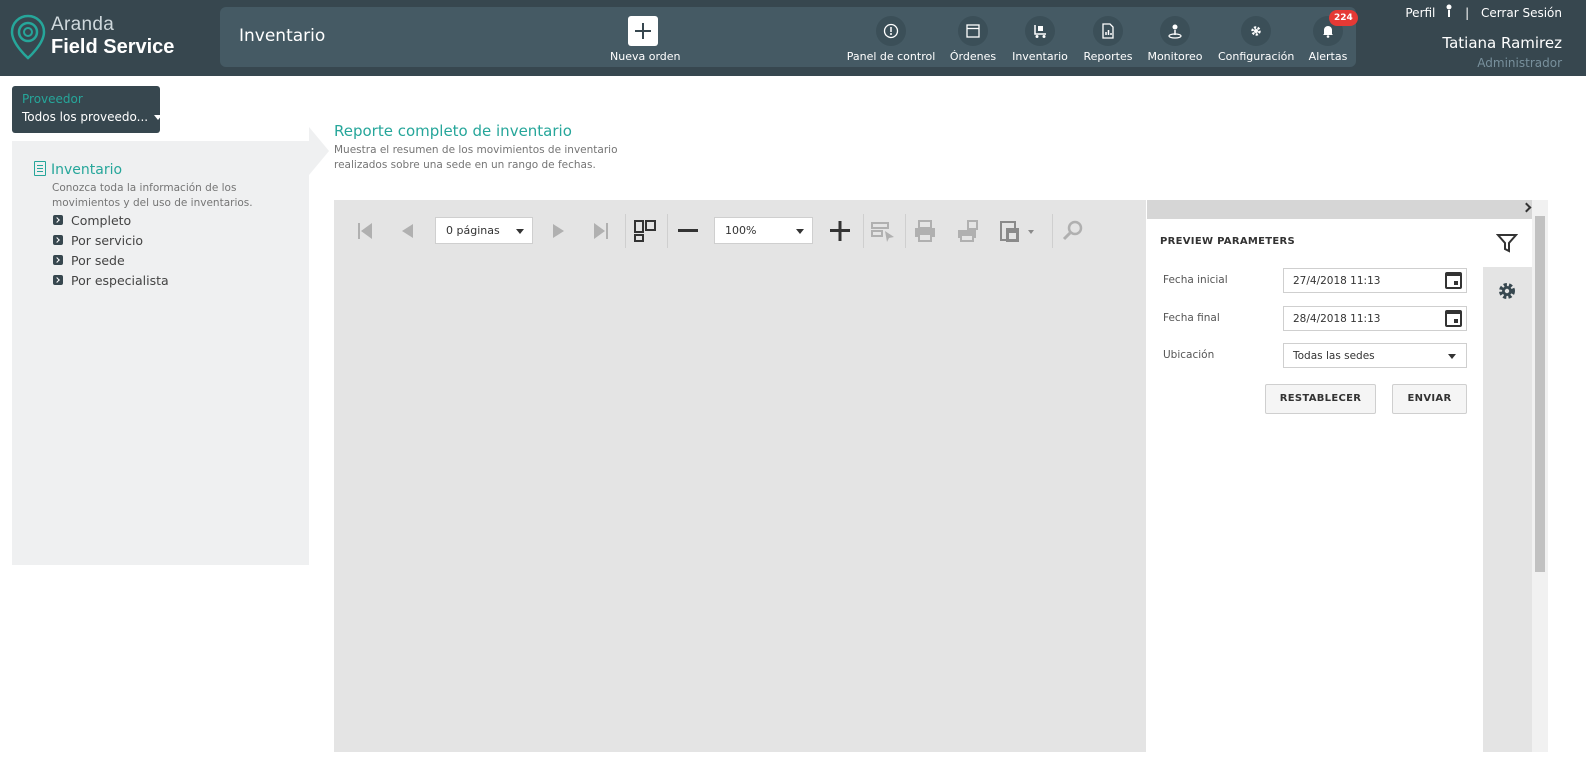 The height and width of the screenshot is (767, 1586). What do you see at coordinates (1328, 56) in the screenshot?
I see `nav-label: Alertas` at bounding box center [1328, 56].